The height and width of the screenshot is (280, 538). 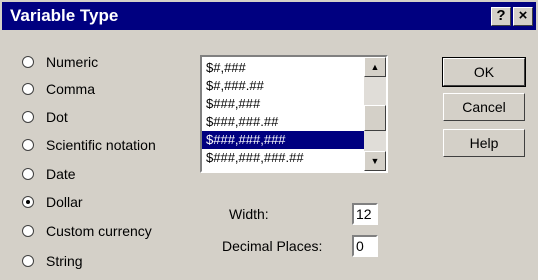 What do you see at coordinates (99, 231) in the screenshot?
I see `radio-label: Custom currency` at bounding box center [99, 231].